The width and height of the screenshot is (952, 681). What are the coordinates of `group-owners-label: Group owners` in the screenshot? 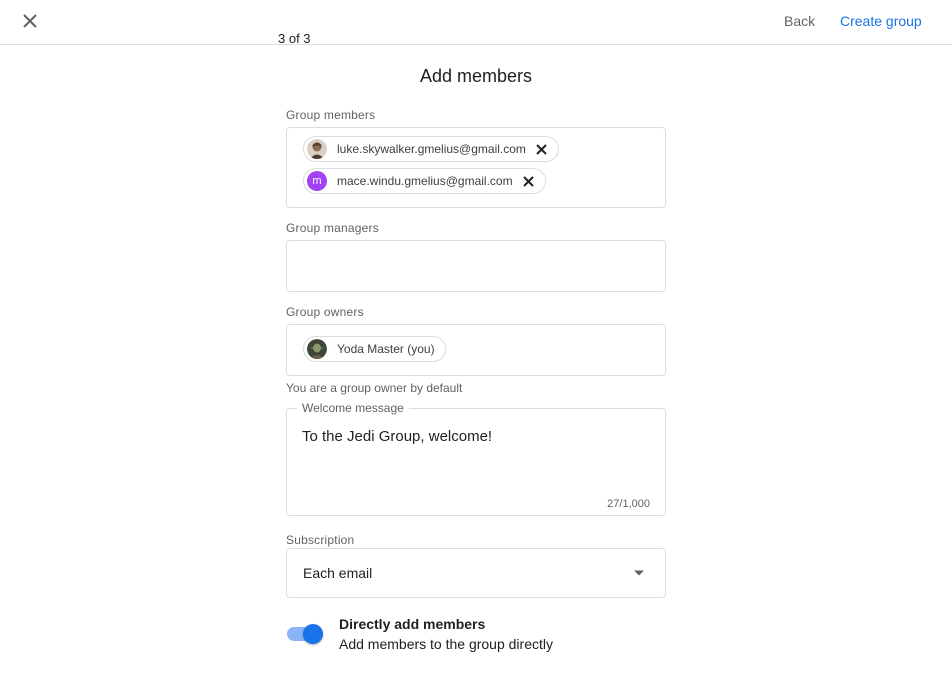 It's located at (325, 312).